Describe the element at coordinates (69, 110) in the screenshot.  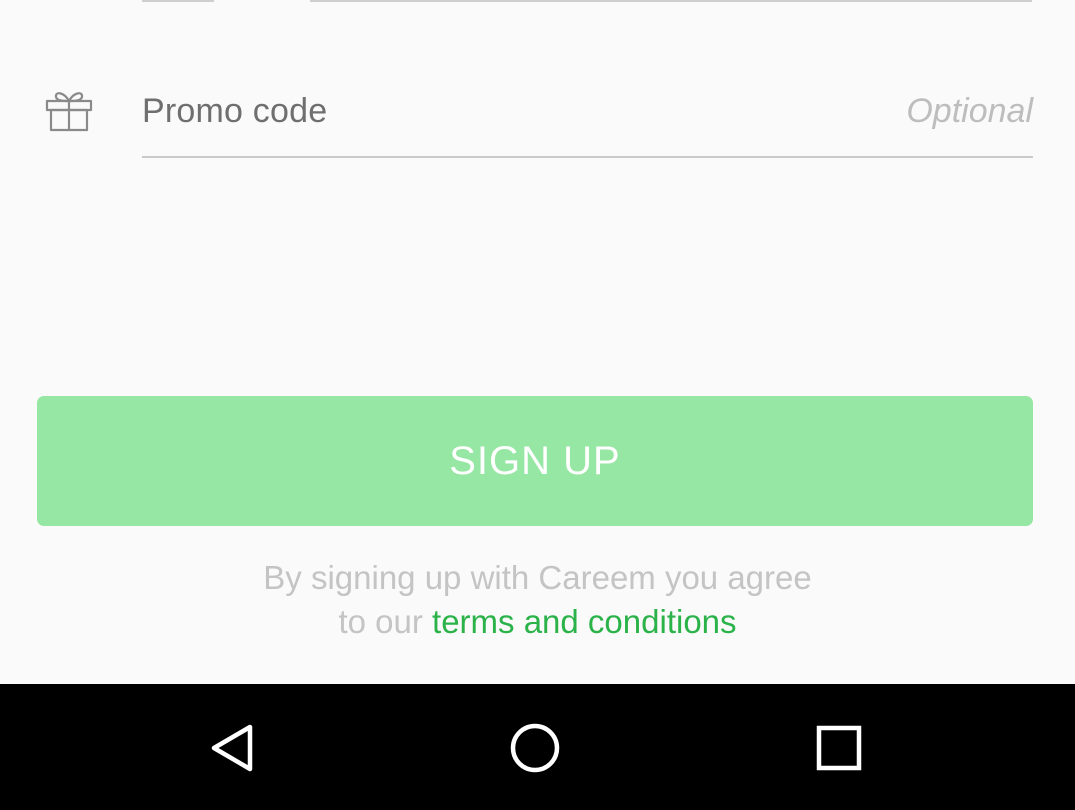
I see `gift-icon` at that location.